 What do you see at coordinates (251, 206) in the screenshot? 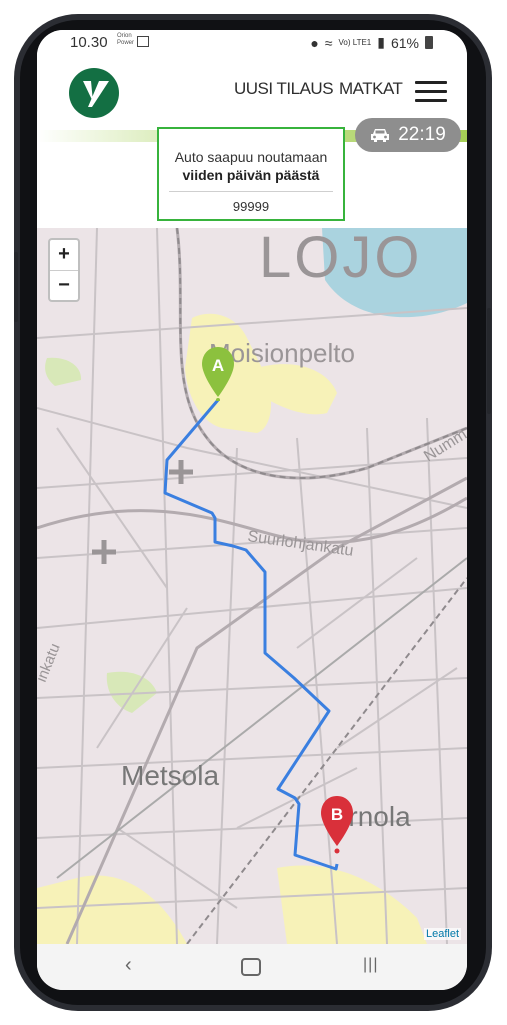
I see `order-code: 99999` at bounding box center [251, 206].